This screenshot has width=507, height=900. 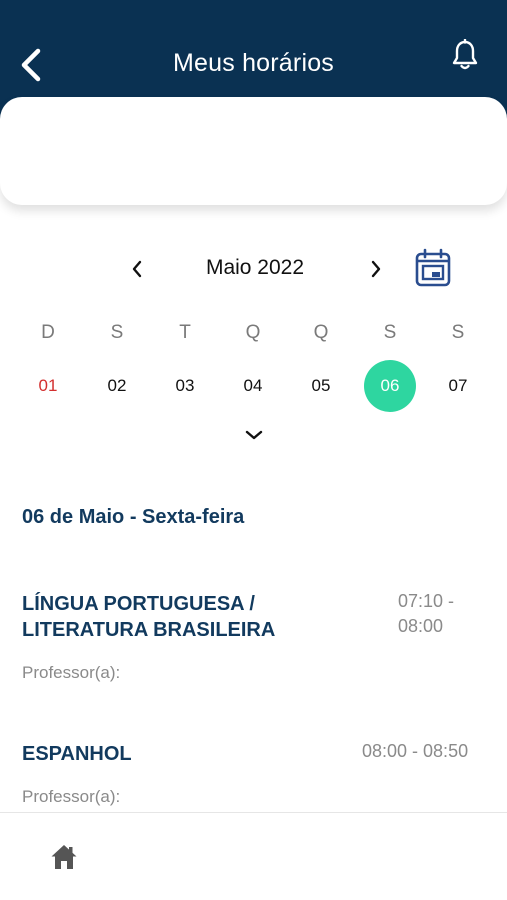 I want to click on page-title: Meus horários, so click(x=253, y=63).